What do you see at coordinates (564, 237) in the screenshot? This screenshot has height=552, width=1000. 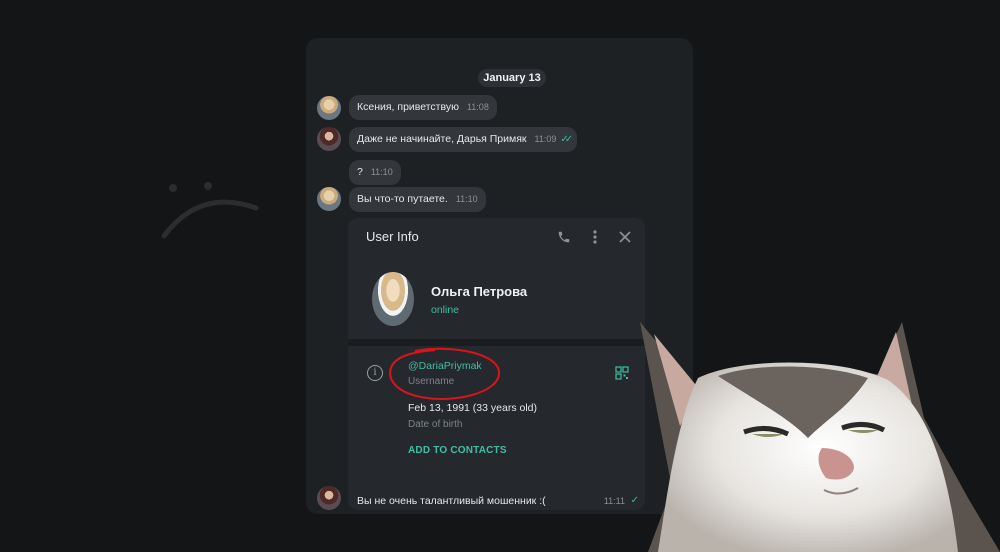 I see `phone-icon` at bounding box center [564, 237].